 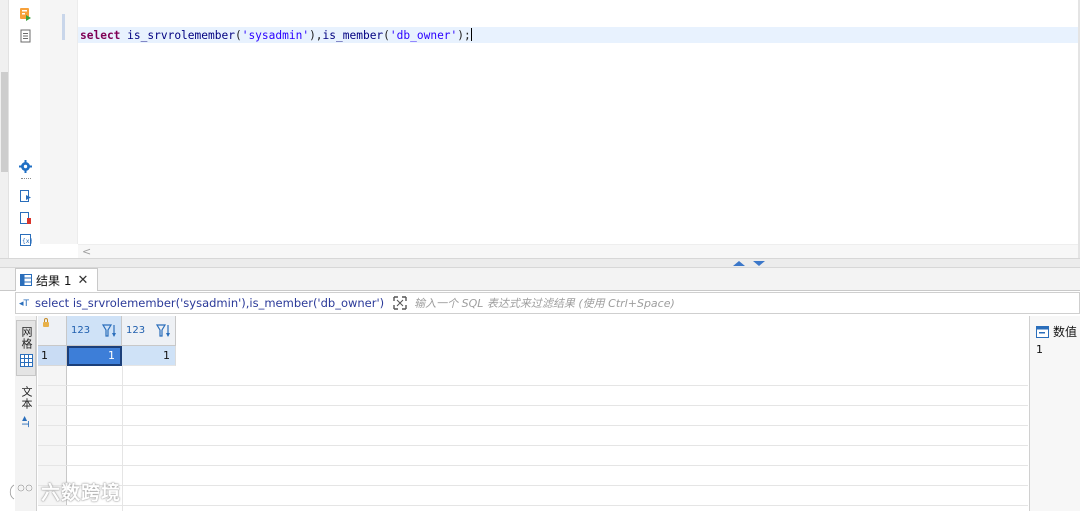 I want to click on watermark-text: 六数跨境, so click(x=81, y=493).